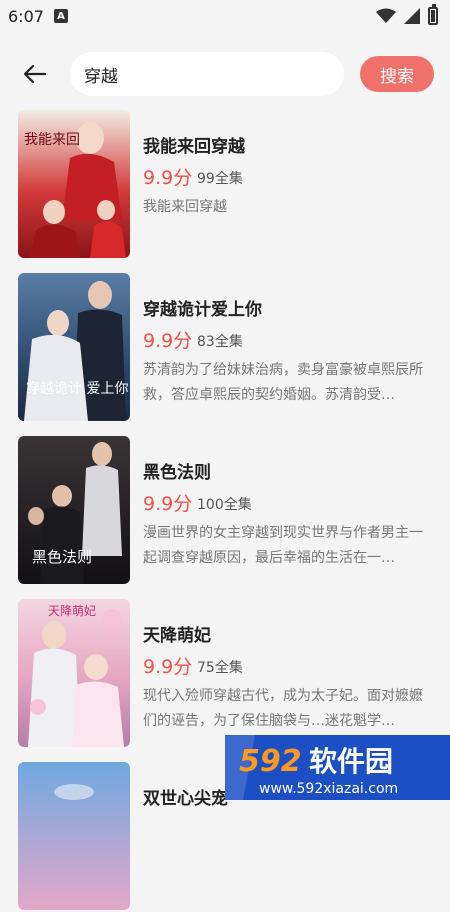  Describe the element at coordinates (52, 140) in the screenshot. I see `poster-title-text: 我能来回` at that location.